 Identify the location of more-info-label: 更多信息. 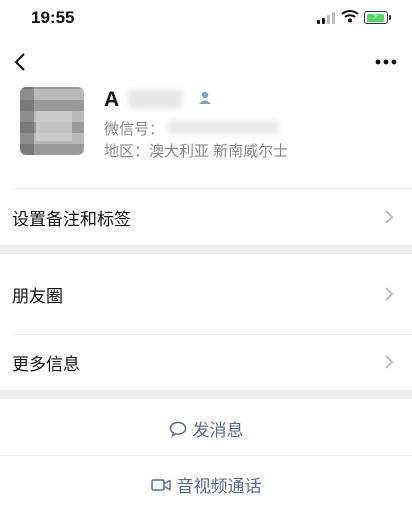
(46, 364).